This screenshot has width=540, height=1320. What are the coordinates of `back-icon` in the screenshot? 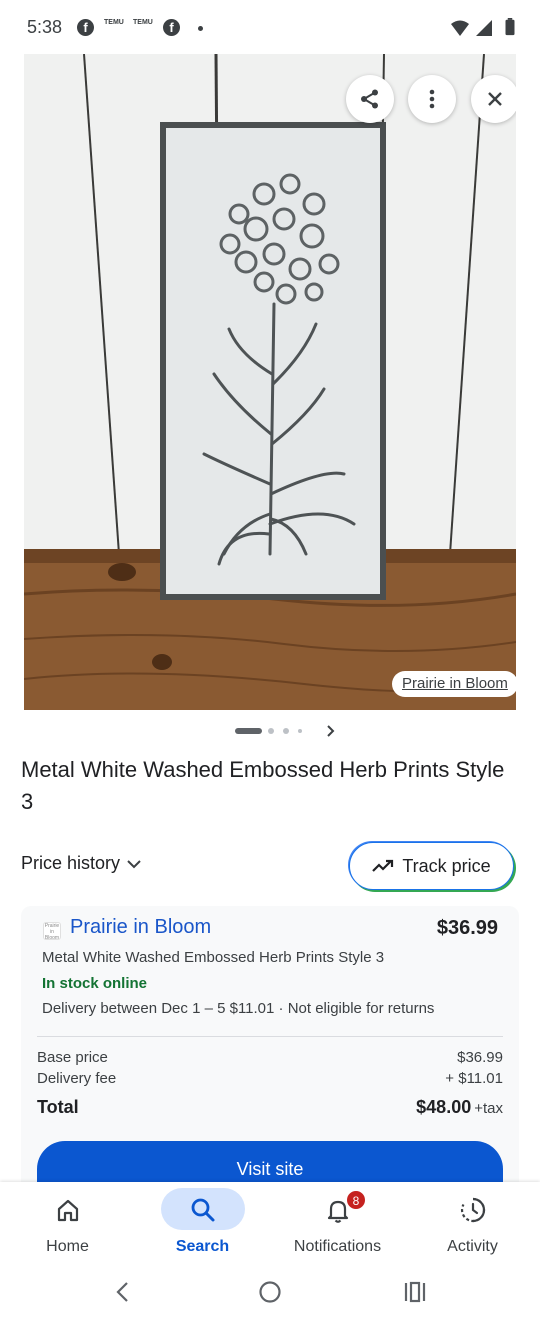 It's located at (122, 1292).